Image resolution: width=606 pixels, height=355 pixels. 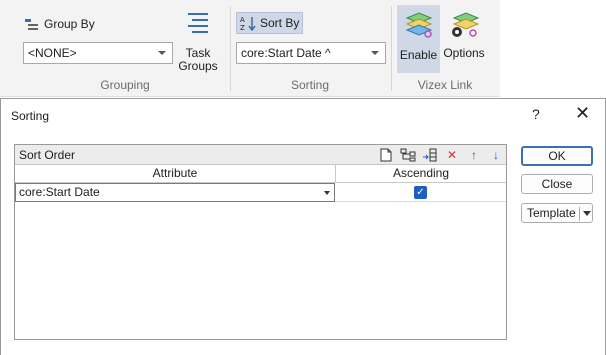 I want to click on vizex-group-label: Vizex Link, so click(x=445, y=85).